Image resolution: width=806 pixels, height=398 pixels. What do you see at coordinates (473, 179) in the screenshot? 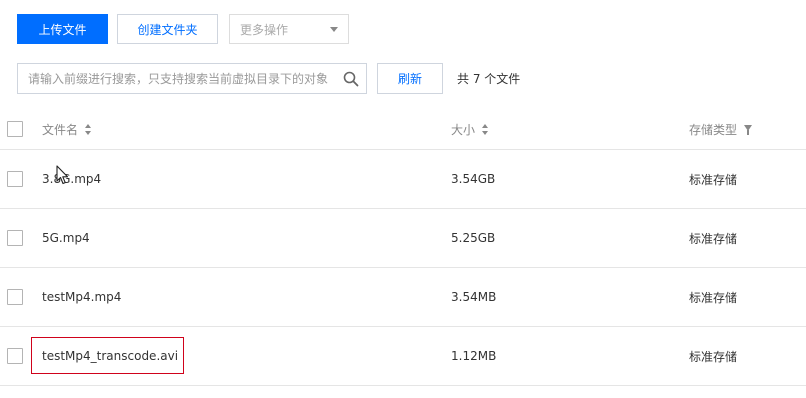
I see `file-size: 3.54GB` at bounding box center [473, 179].